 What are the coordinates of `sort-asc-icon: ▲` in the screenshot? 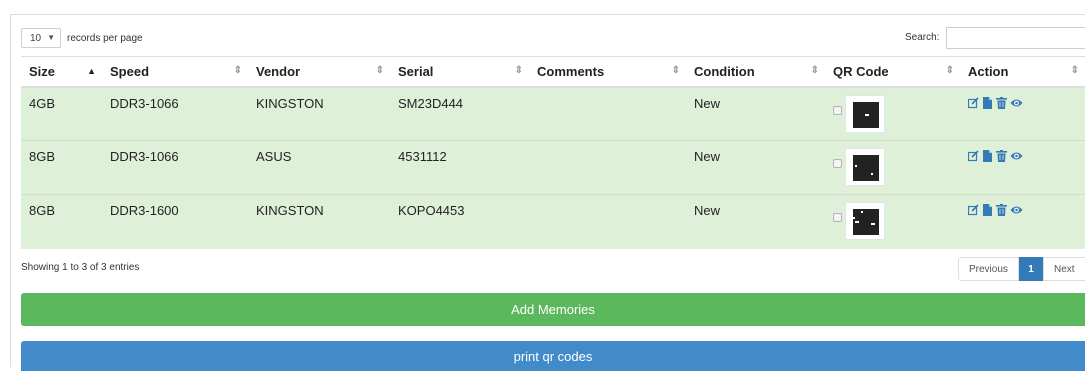 It's located at (91, 71).